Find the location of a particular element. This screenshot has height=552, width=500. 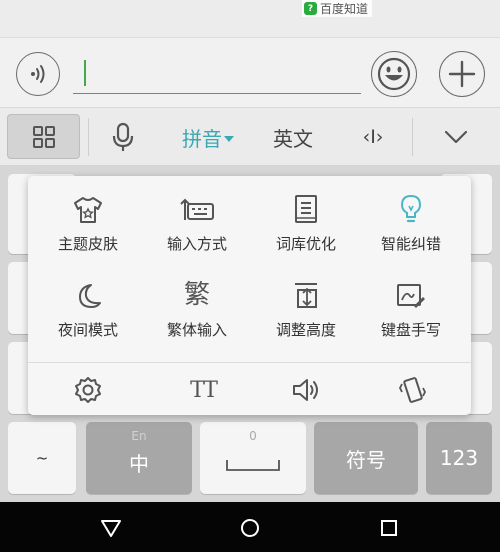

emoji-button is located at coordinates (394, 74).